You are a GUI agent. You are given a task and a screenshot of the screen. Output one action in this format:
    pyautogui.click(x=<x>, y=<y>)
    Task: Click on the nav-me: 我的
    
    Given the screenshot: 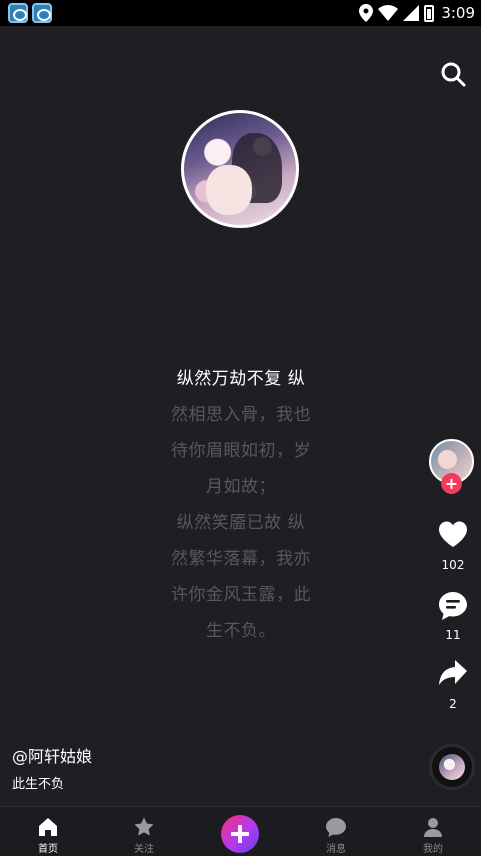 What is the action you would take?
    pyautogui.click(x=433, y=831)
    